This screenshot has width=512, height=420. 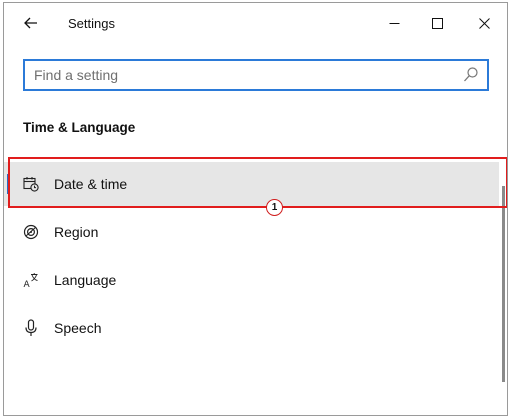 What do you see at coordinates (251, 232) in the screenshot?
I see `nav-item-region: Region` at bounding box center [251, 232].